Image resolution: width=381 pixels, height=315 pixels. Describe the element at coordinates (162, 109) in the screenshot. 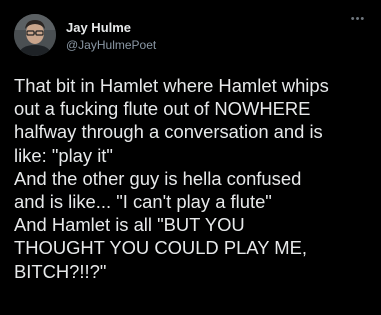

I see `tweet-text-line: out a fucking flute out of NOWHERE` at that location.